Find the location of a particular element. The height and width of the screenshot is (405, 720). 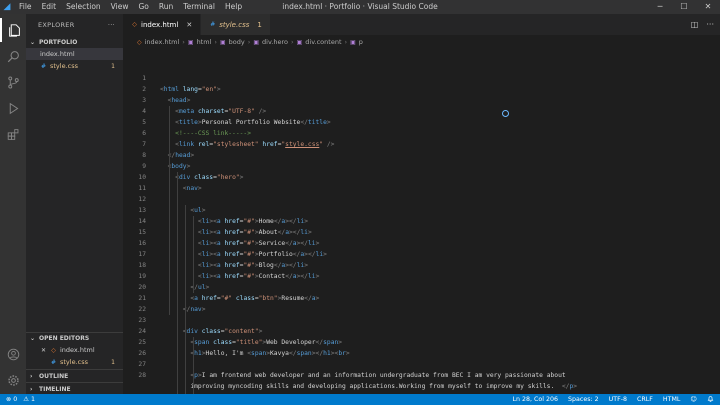

line-number: 16 is located at coordinates (142, 243).